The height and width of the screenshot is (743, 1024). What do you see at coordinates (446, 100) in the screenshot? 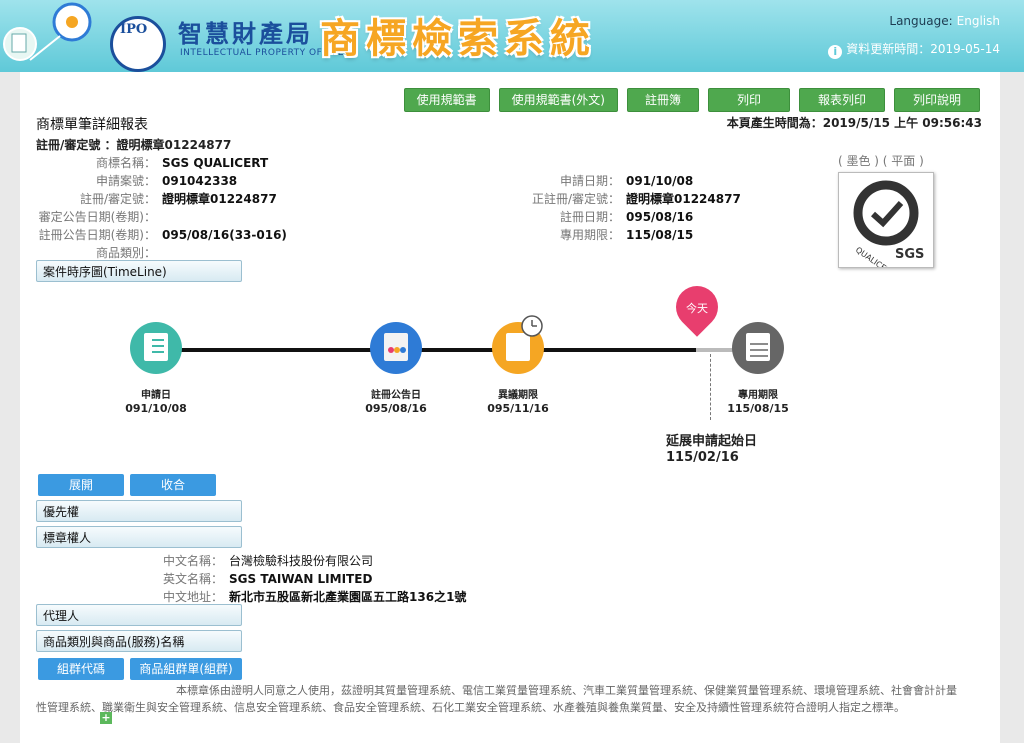
I see `usage-spec-button: 使用規範書` at bounding box center [446, 100].